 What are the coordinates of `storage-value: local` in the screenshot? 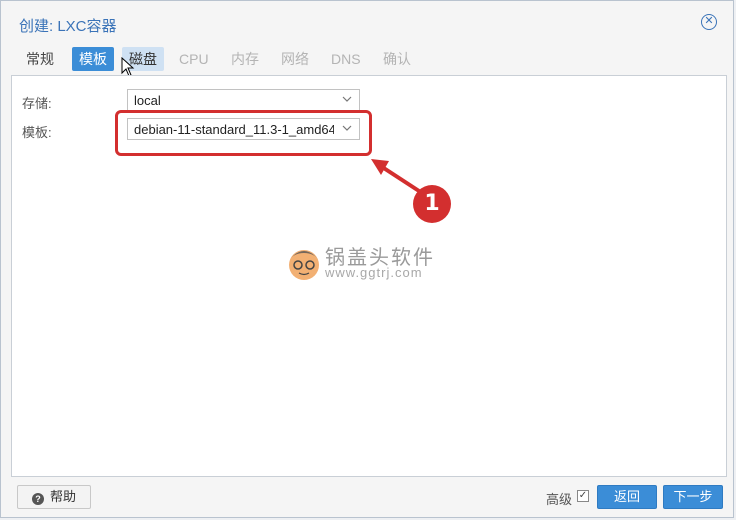 It's located at (147, 100).